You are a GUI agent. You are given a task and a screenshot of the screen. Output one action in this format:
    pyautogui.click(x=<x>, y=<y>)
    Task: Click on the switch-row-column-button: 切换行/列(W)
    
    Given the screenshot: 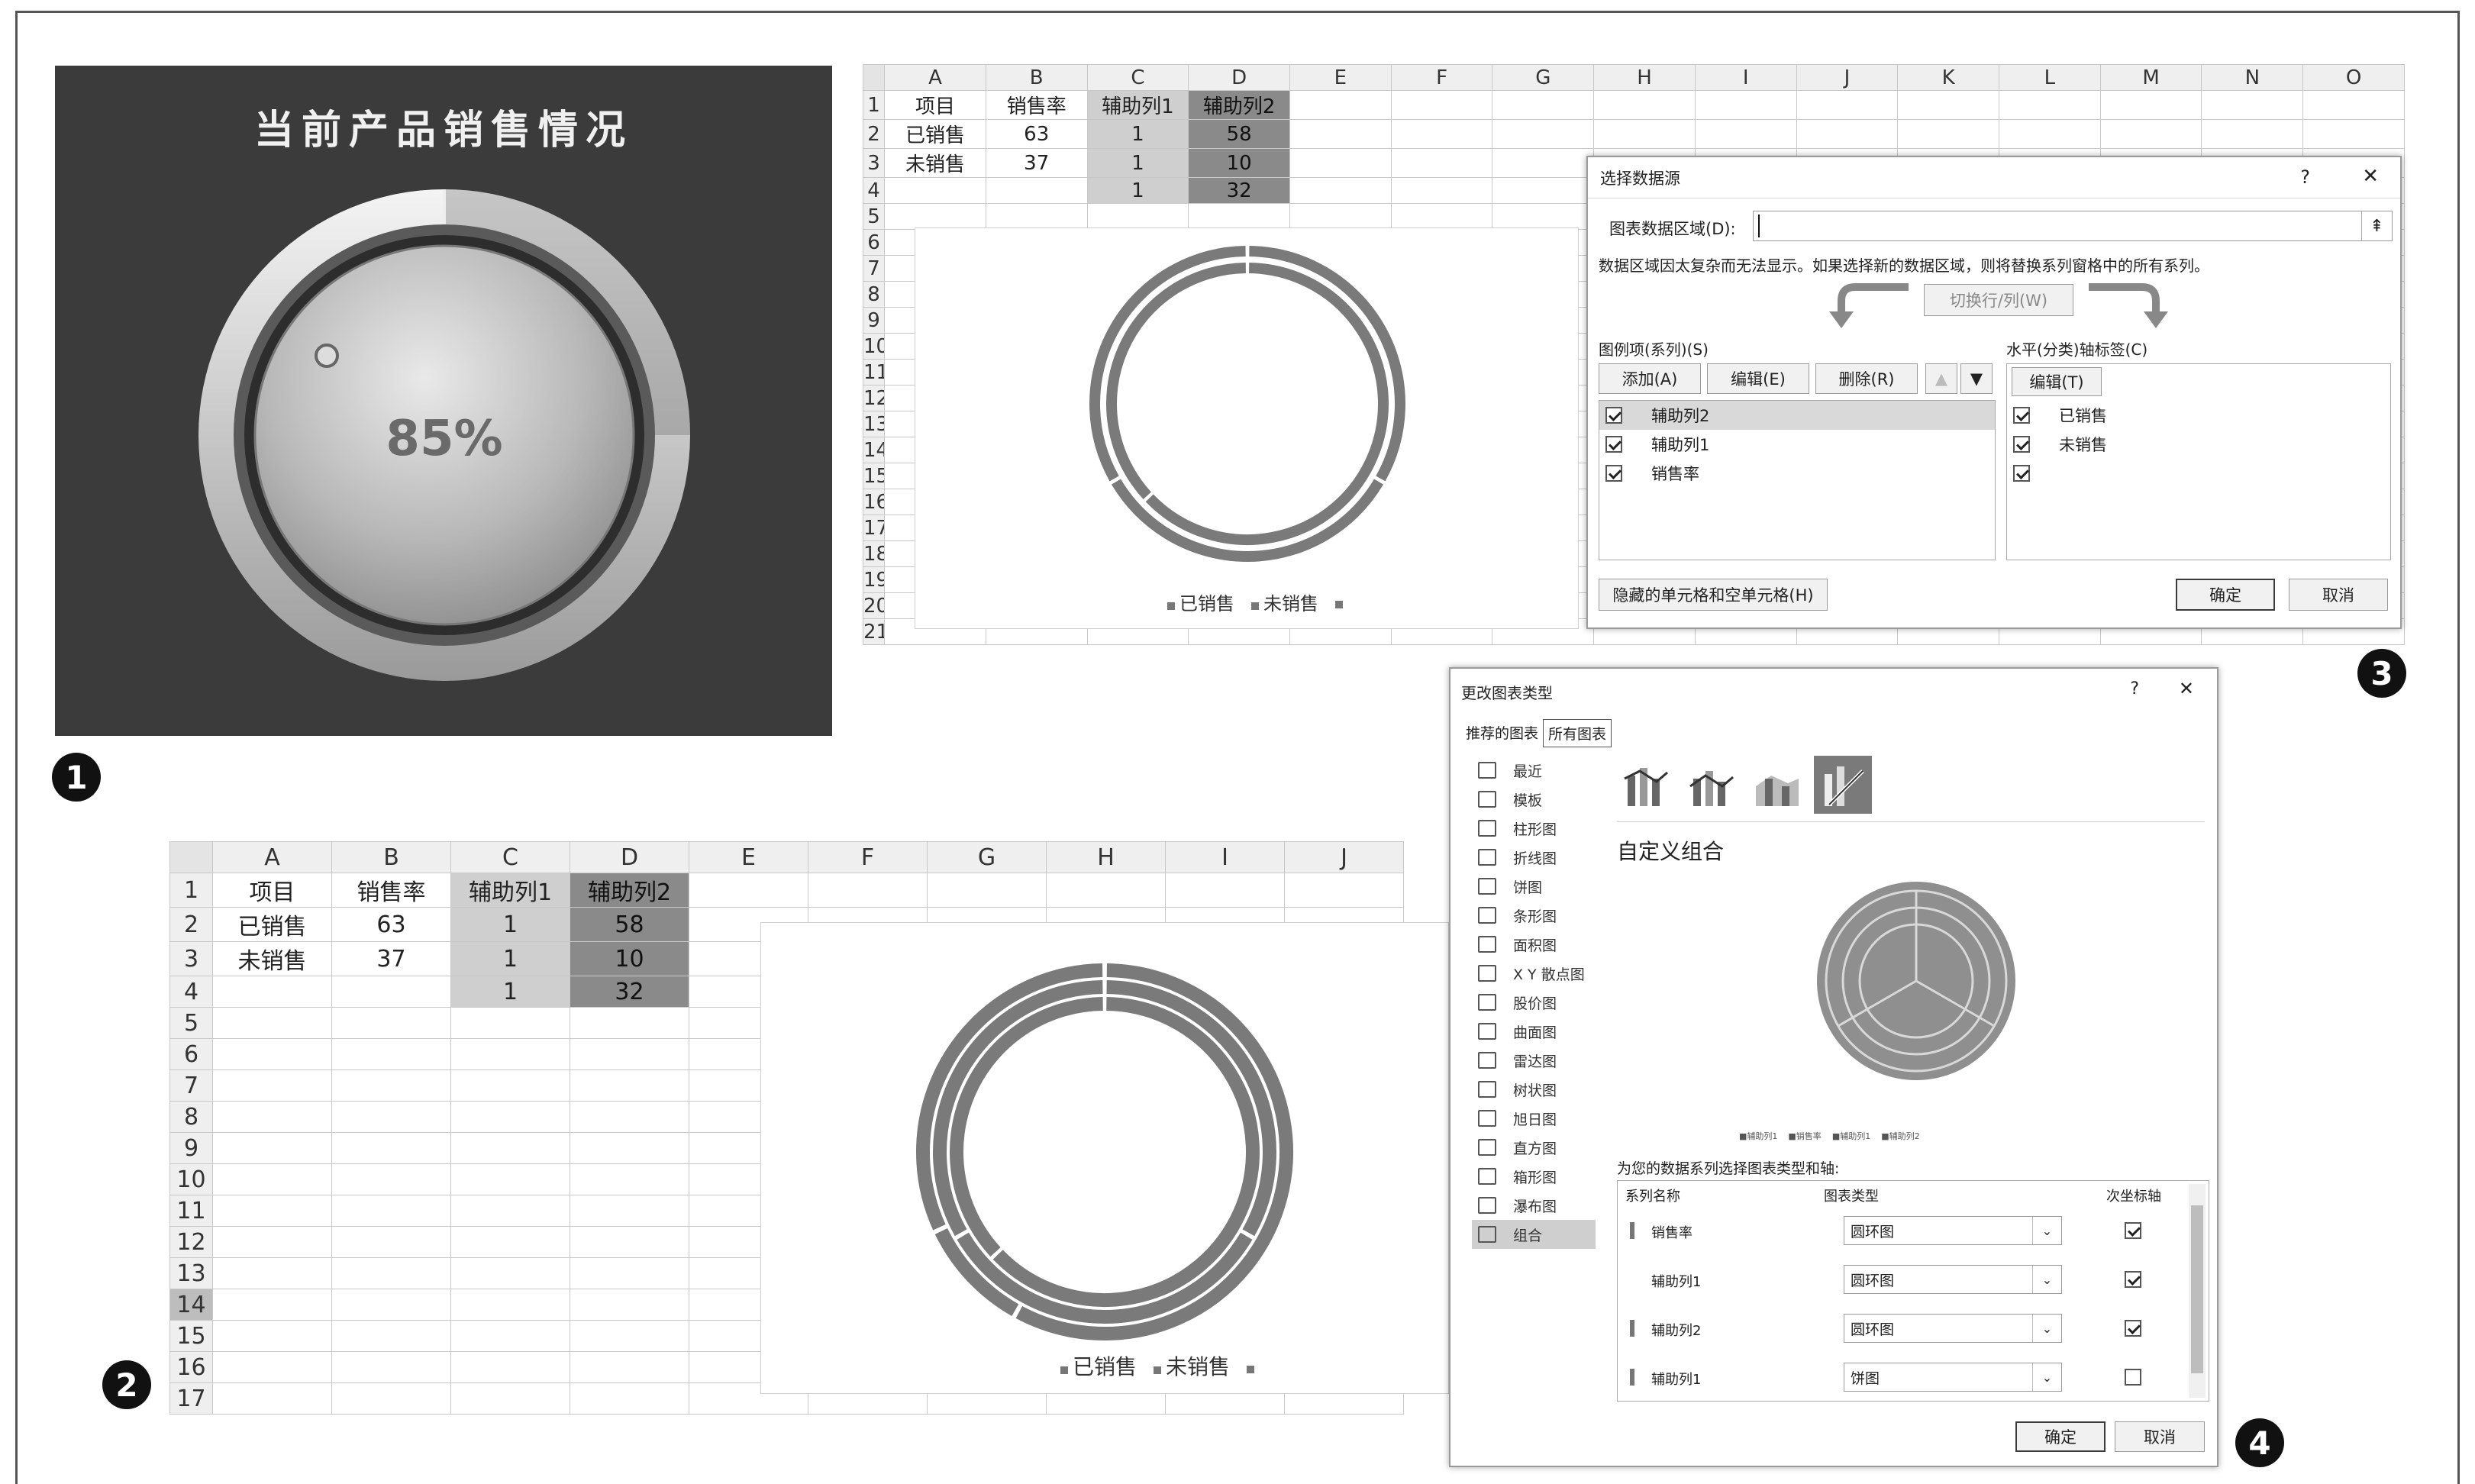 What is the action you would take?
    pyautogui.click(x=1998, y=300)
    